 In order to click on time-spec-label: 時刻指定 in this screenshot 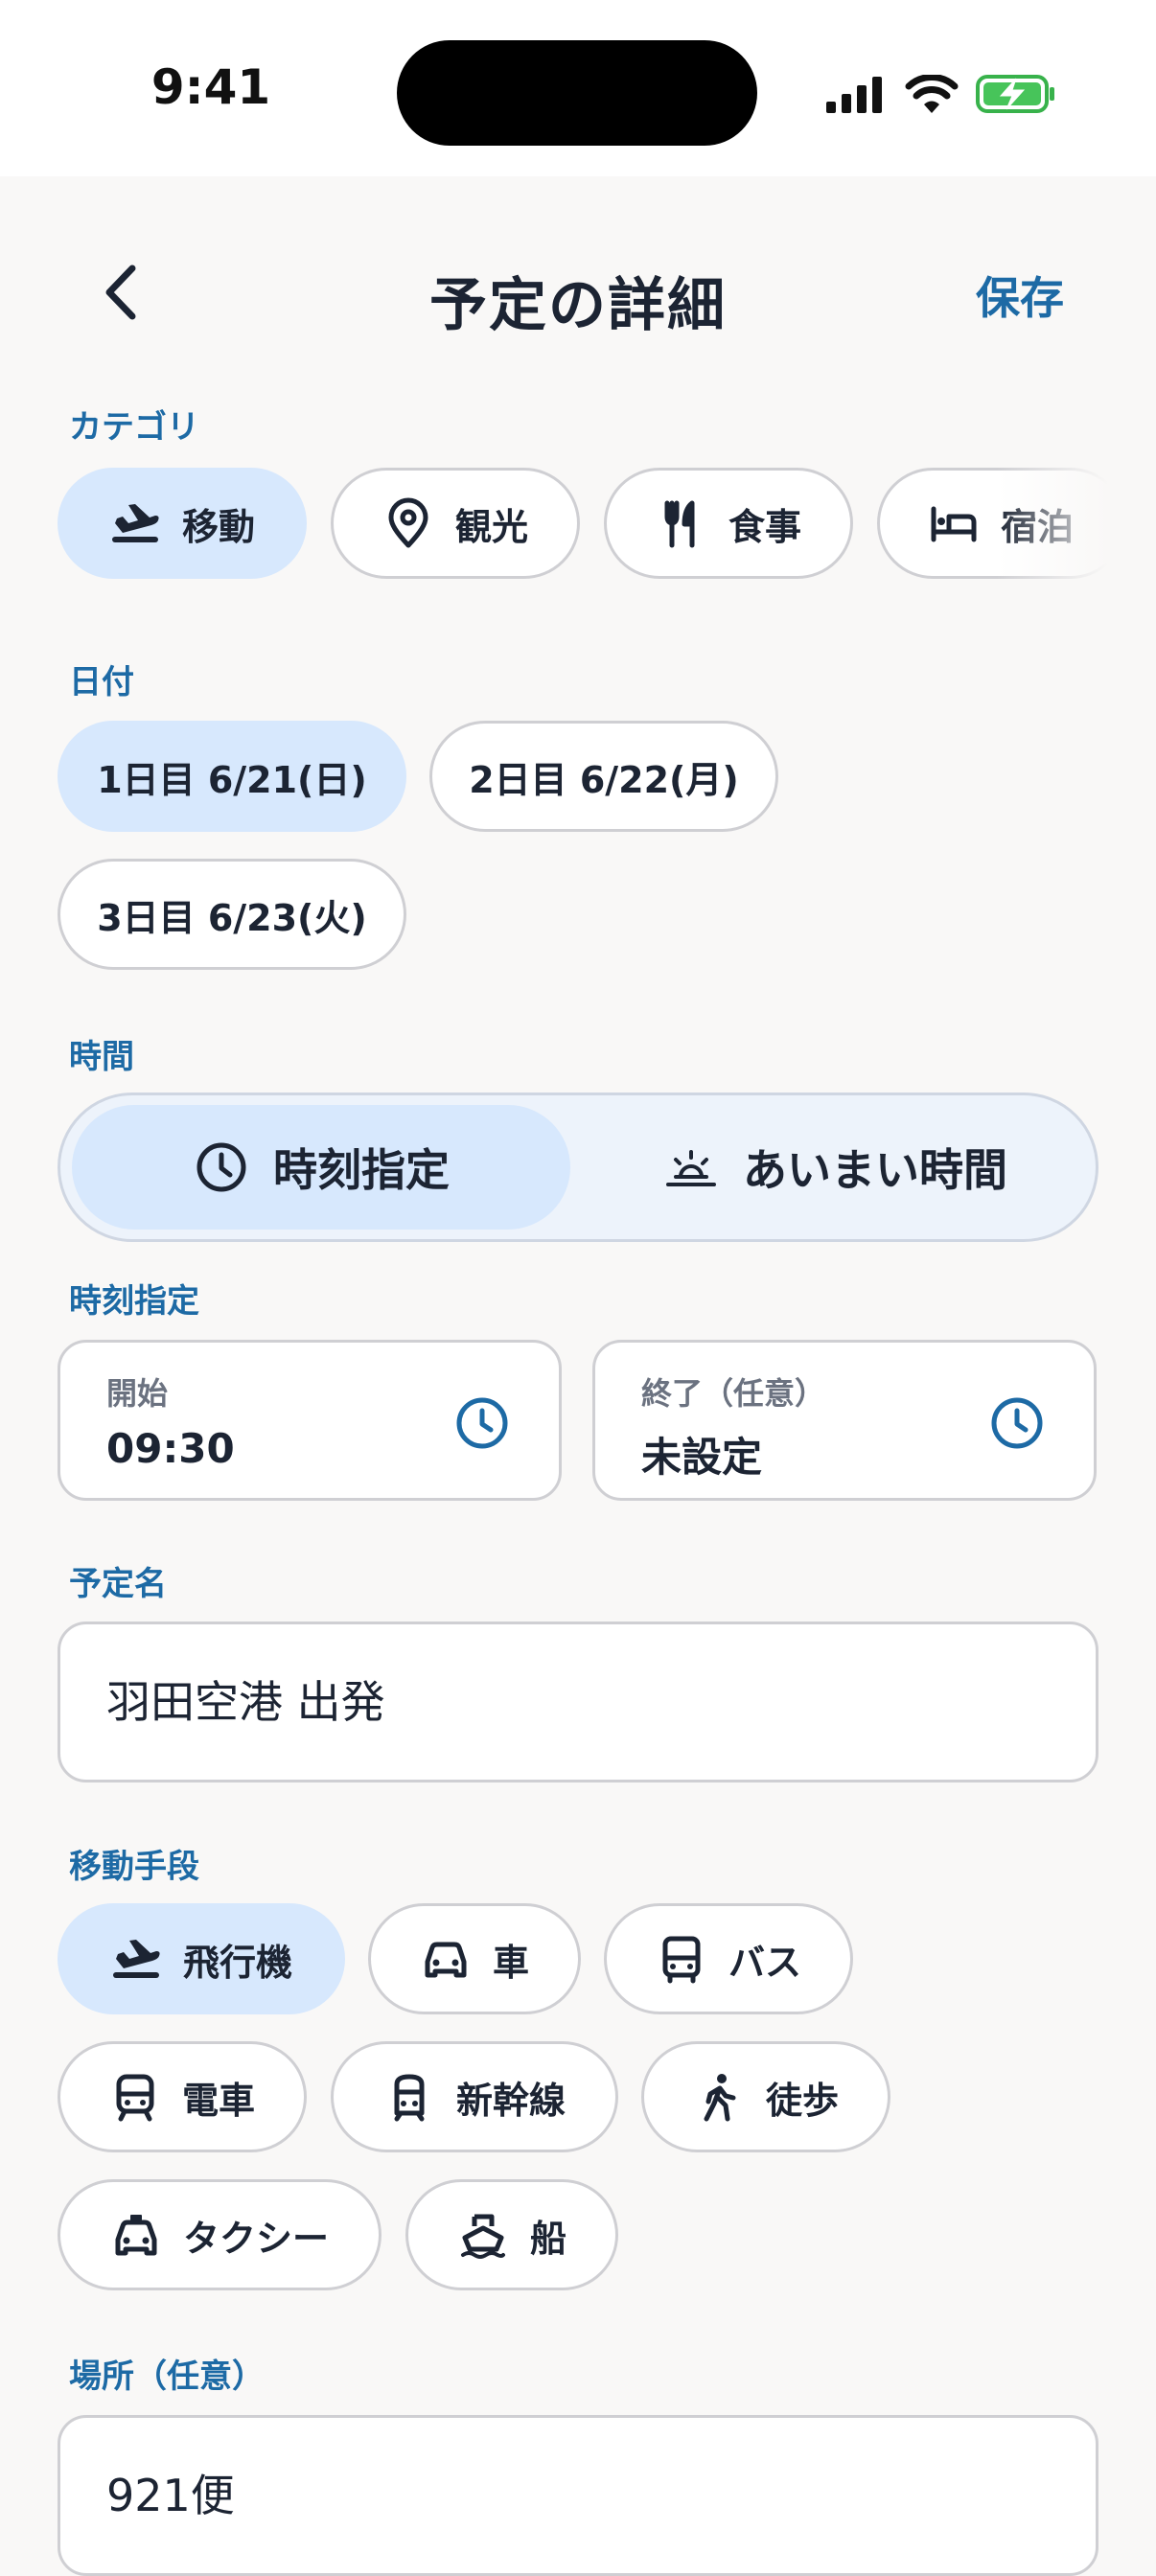, I will do `click(134, 1301)`.